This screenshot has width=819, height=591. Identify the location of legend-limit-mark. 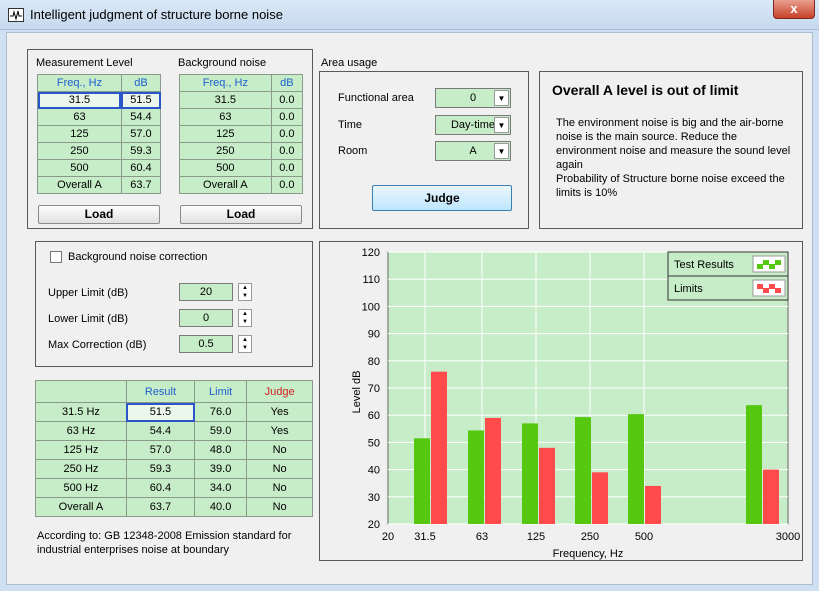
(778, 290).